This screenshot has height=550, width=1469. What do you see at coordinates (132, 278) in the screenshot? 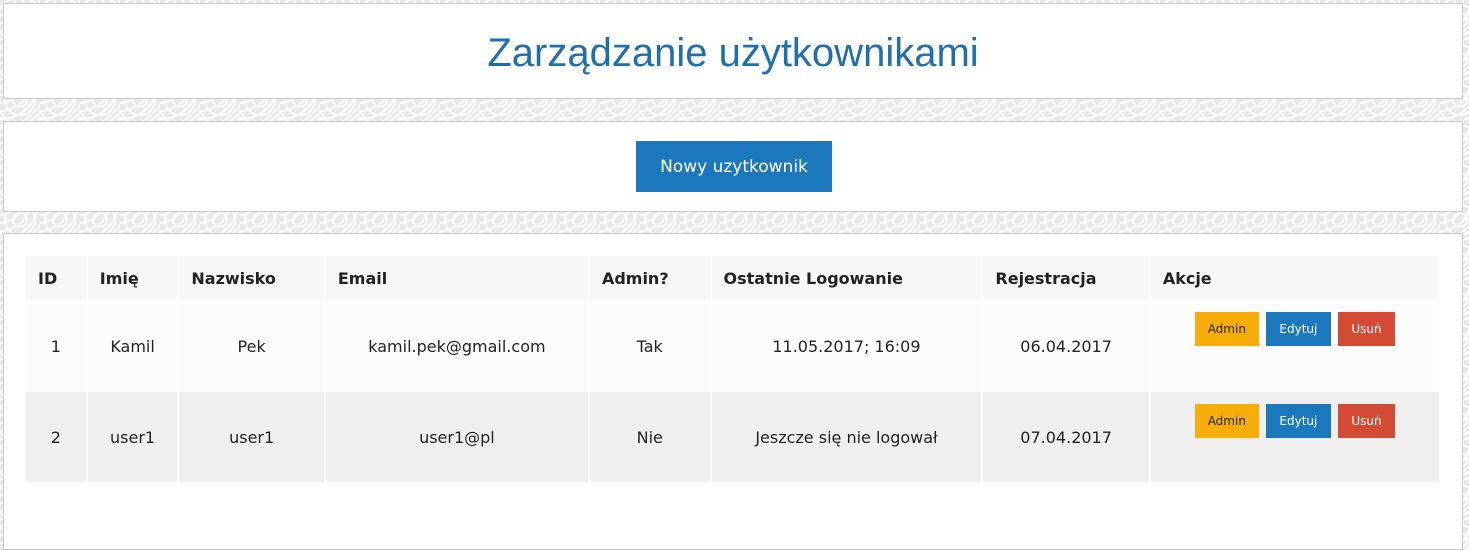
I see `column-header-first-name: Imię` at bounding box center [132, 278].